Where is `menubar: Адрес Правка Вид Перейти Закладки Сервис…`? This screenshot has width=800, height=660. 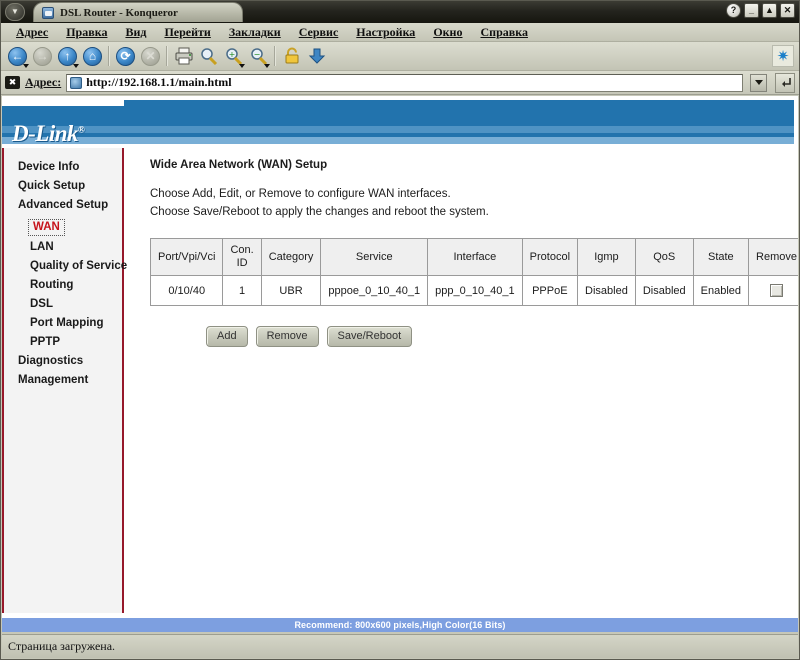 menubar: Адрес Правка Вид Перейти Закладки Сервис… is located at coordinates (400, 32).